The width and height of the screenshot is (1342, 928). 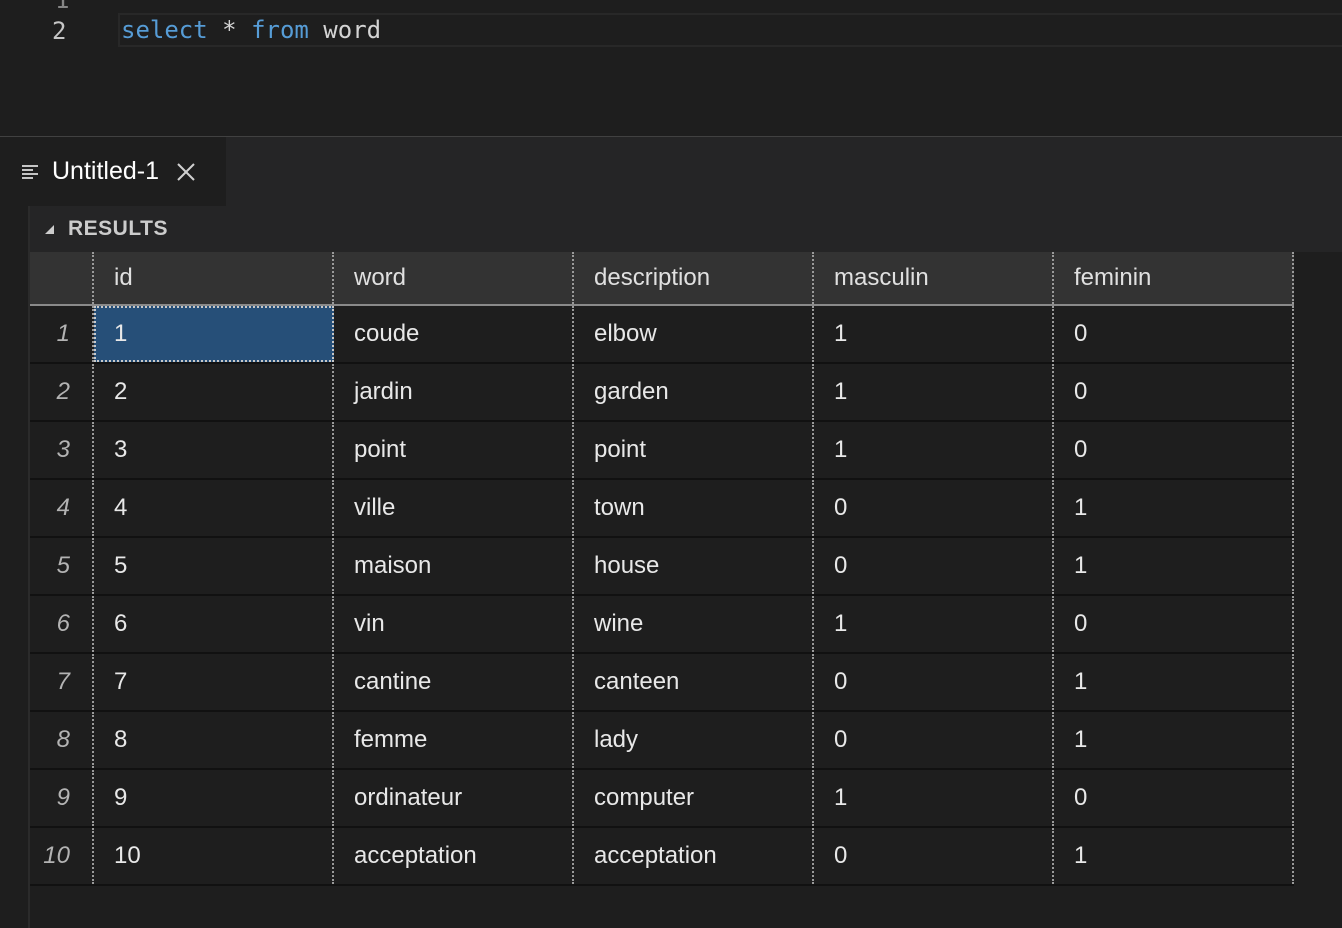 What do you see at coordinates (214, 624) in the screenshot?
I see `table-cell-id: 6` at bounding box center [214, 624].